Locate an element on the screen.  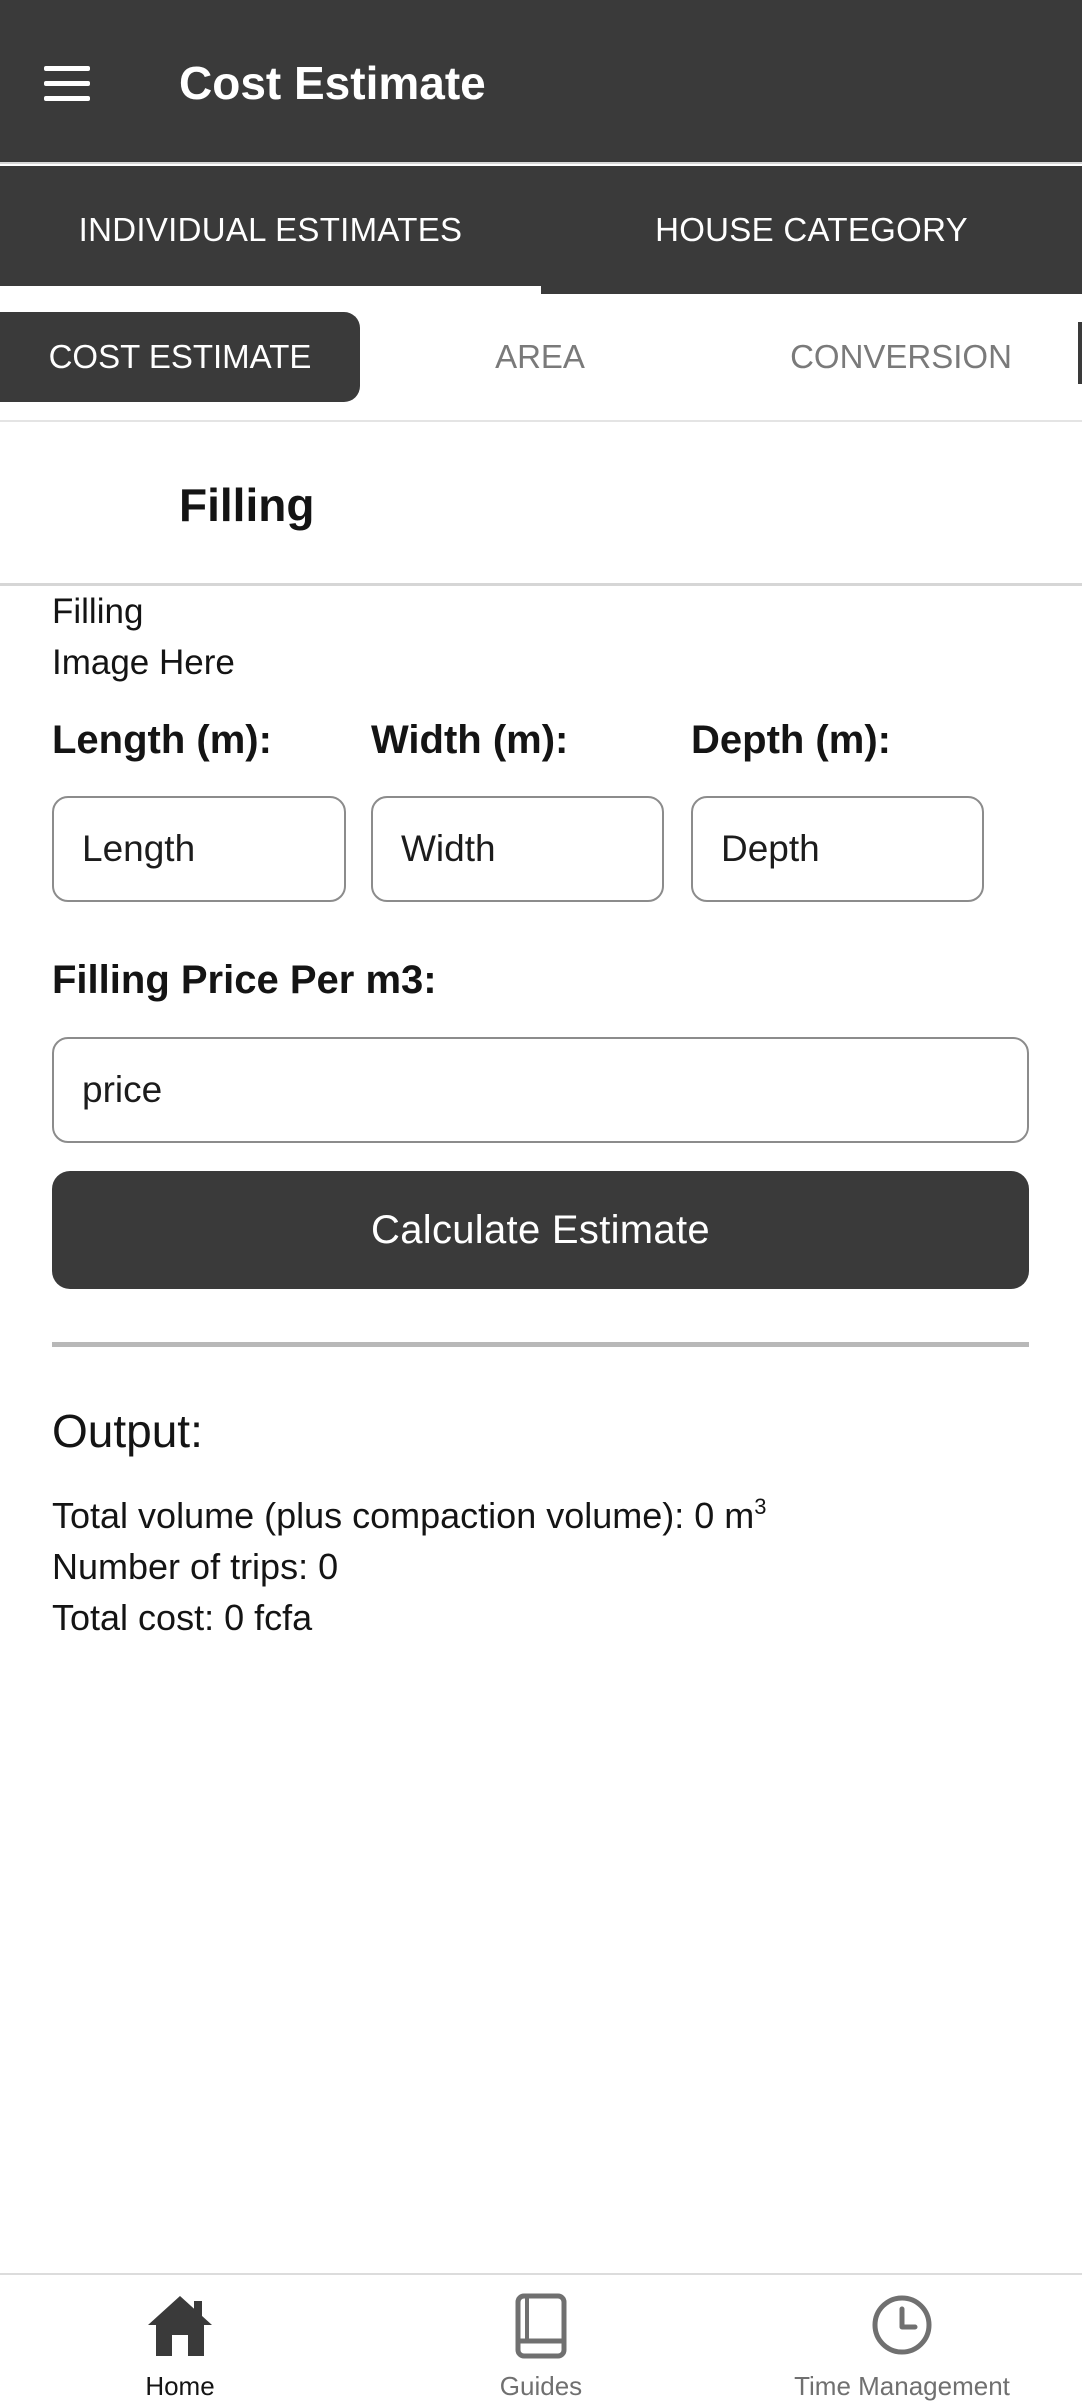
depth-label: Depth (m): is located at coordinates (791, 740).